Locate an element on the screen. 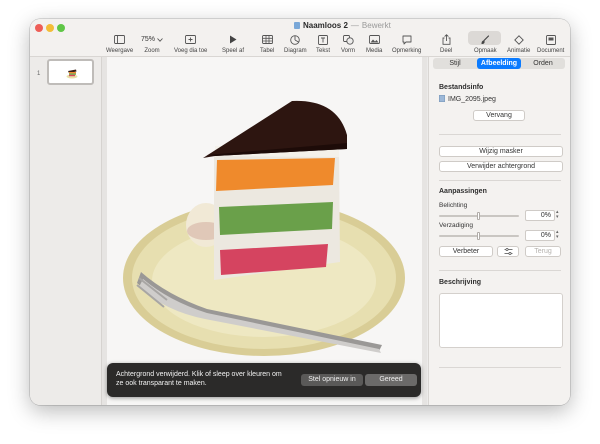  slide-thumbnail is located at coordinates (70, 72).